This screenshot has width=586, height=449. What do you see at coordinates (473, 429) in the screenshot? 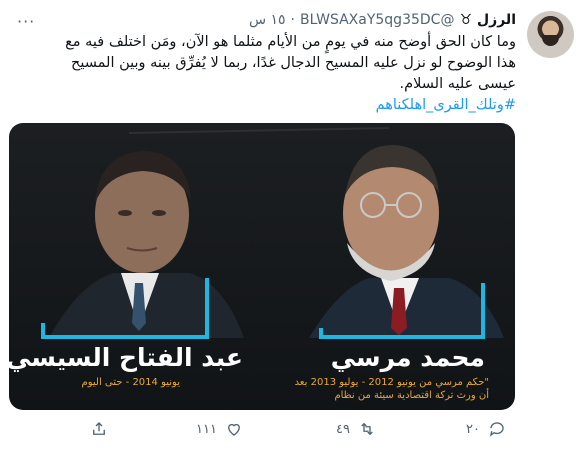
I see `reply-count: ٢٠` at bounding box center [473, 429].